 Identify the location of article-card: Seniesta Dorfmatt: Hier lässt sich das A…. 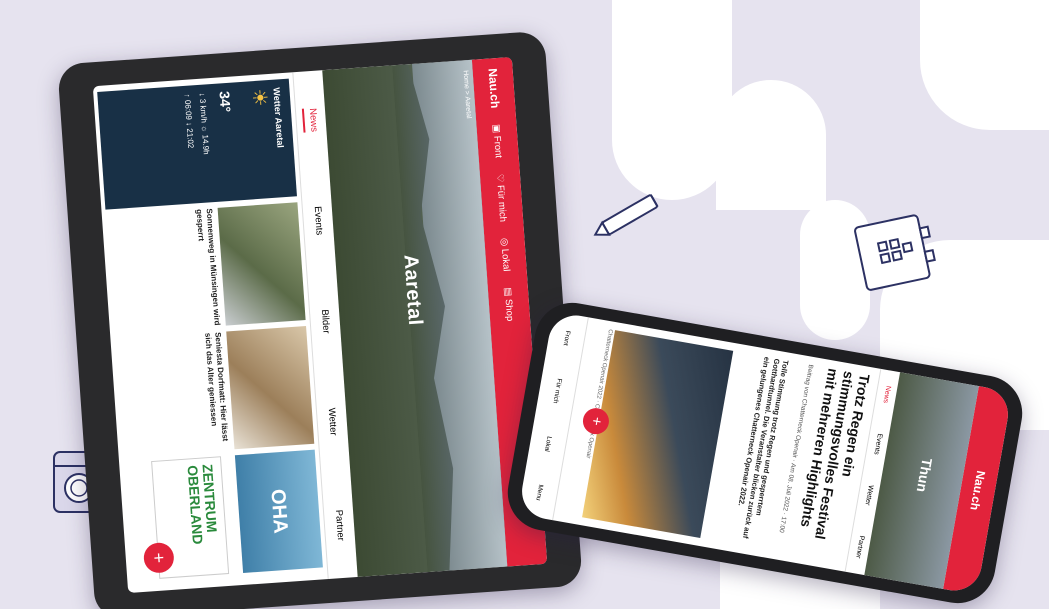
(215, 391).